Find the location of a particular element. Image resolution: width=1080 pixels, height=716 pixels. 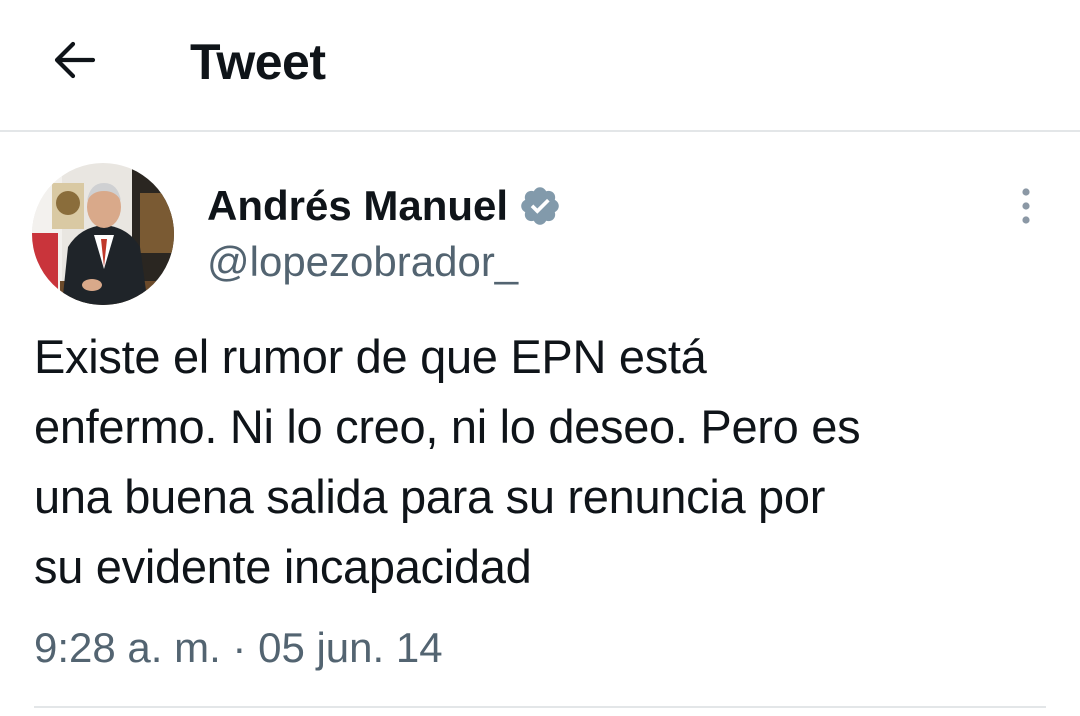

author-handle: @lopezobrador_ is located at coordinates (362, 262).